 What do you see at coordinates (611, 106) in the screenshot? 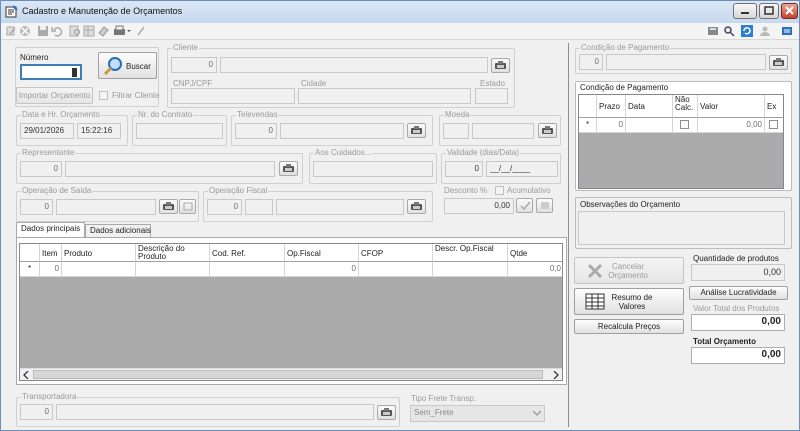
I see `col-prazo: Prazo` at bounding box center [611, 106].